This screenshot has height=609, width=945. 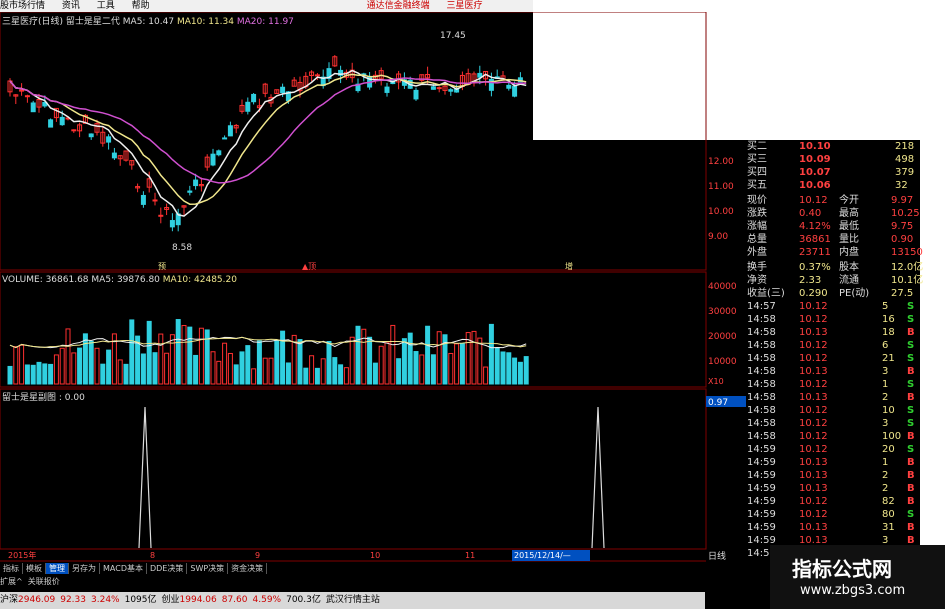 I want to click on stat-label: 量比, so click(x=849, y=239).